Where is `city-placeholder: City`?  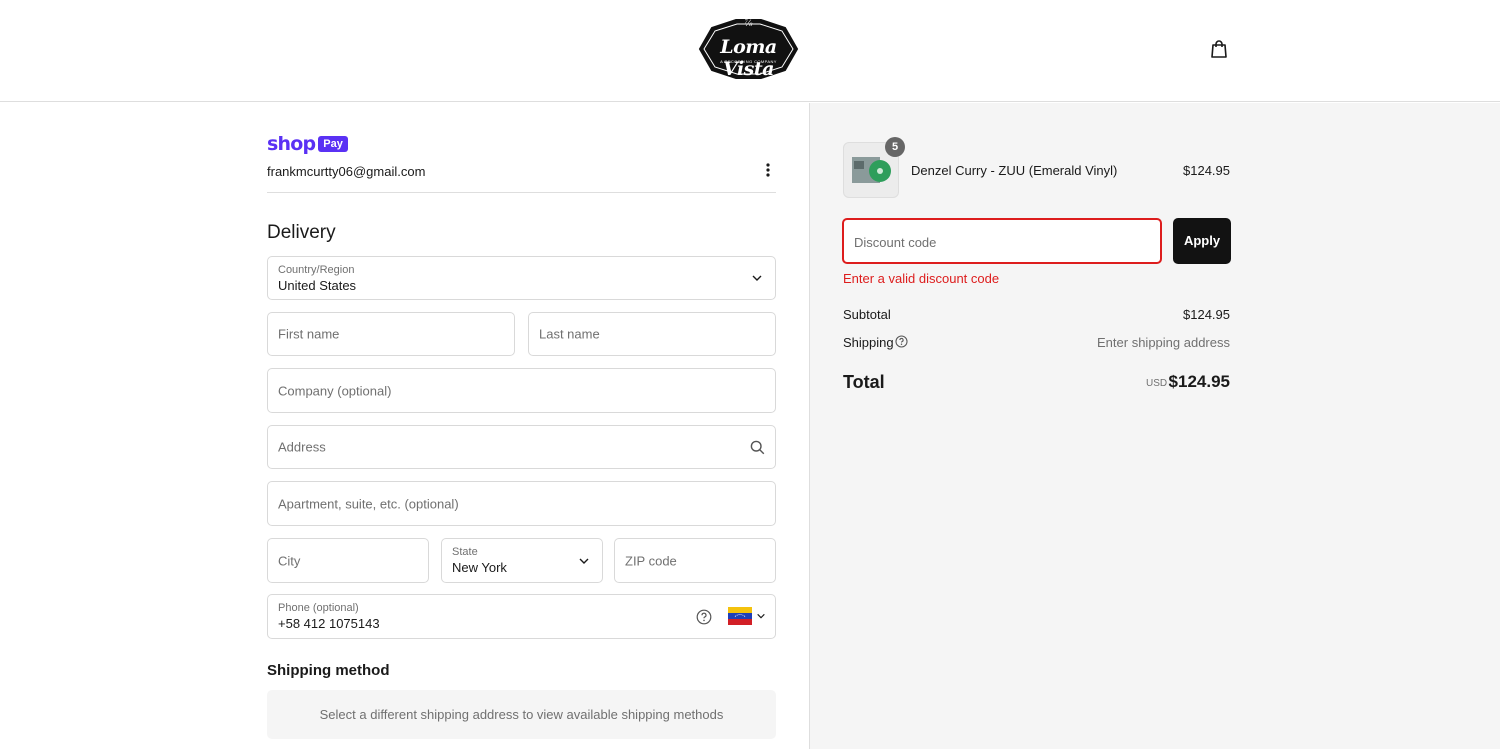 city-placeholder: City is located at coordinates (289, 560).